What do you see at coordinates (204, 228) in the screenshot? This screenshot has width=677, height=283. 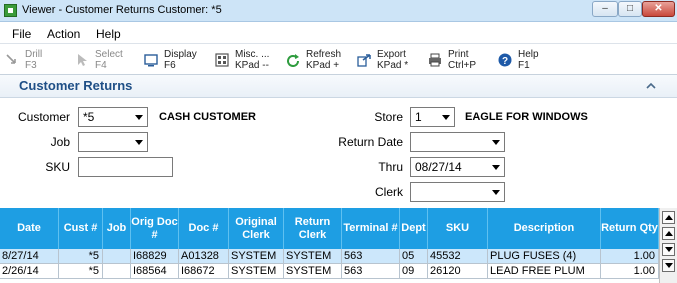 I see `column-header-doc: Doc #` at bounding box center [204, 228].